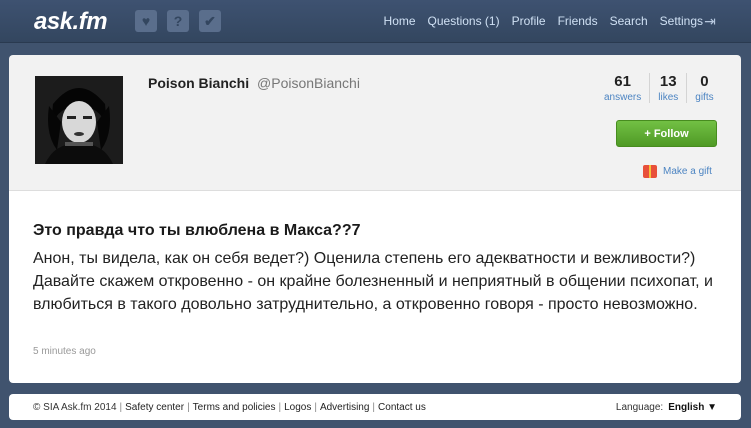 Image resolution: width=751 pixels, height=428 pixels. I want to click on stat-gifts: 0 gifts, so click(703, 88).